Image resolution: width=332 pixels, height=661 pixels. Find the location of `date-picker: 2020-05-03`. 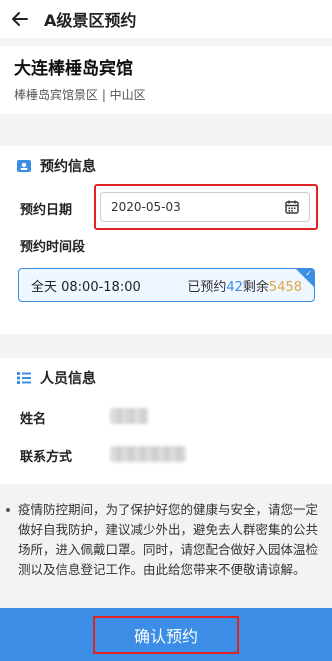

date-picker: 2020-05-03 is located at coordinates (205, 207).